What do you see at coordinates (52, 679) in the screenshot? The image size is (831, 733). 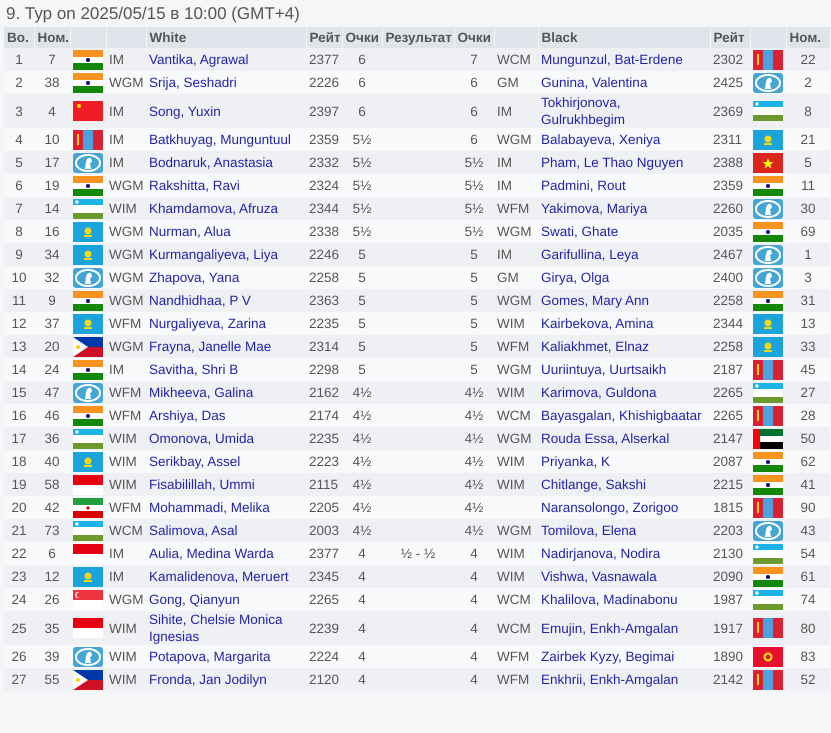 I see `player-number: 55` at bounding box center [52, 679].